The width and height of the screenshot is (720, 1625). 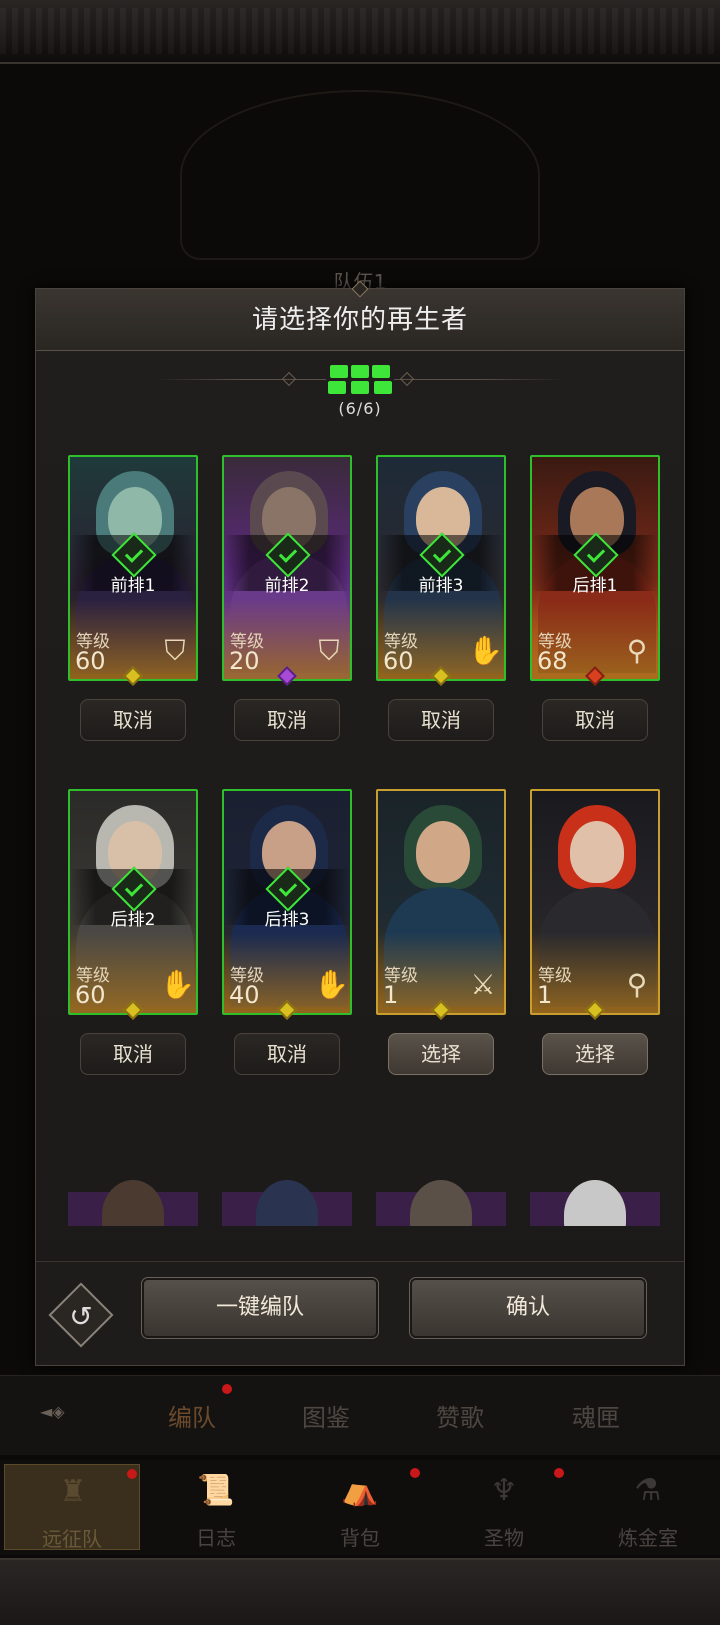 What do you see at coordinates (648, 1490) in the screenshot?
I see `alchemy-icon: ⚗` at bounding box center [648, 1490].